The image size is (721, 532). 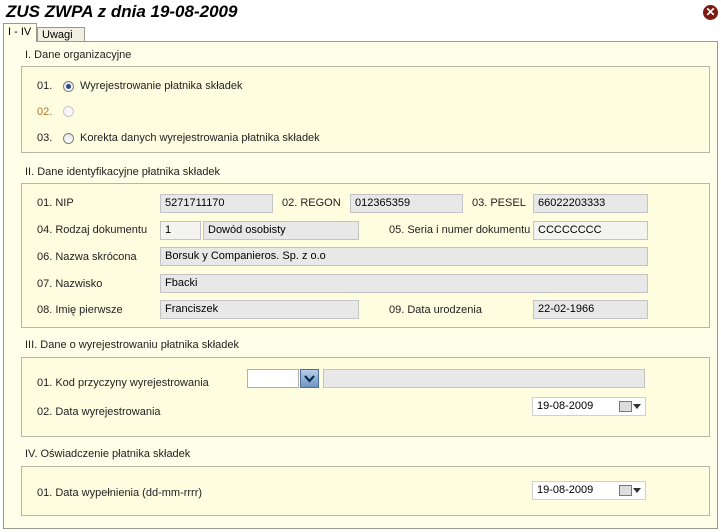 I want to click on short-name-field: Borsuk y Companieros. Sp. z o.o, so click(x=404, y=256).